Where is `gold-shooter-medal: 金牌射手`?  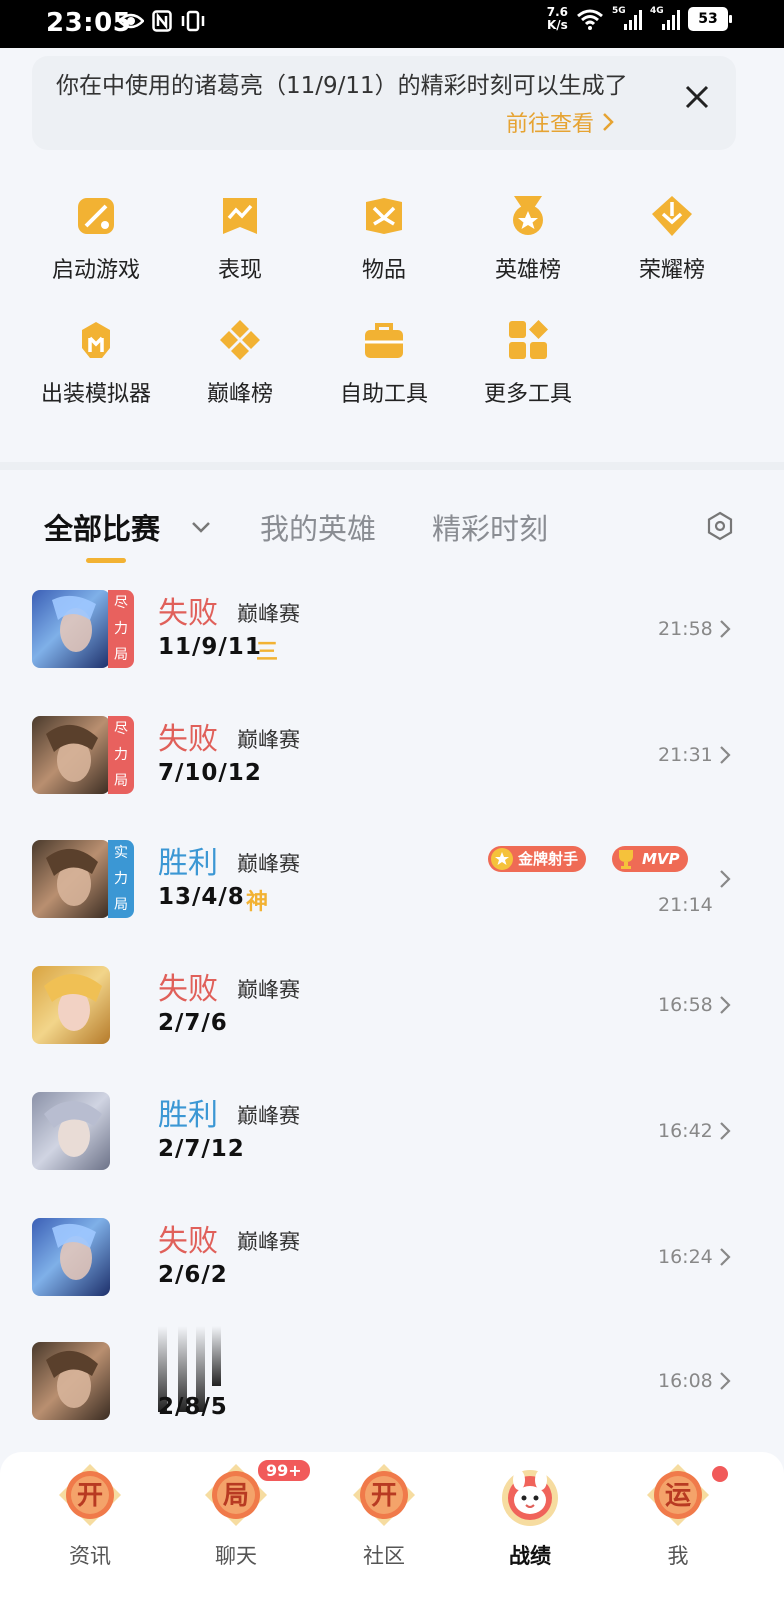
gold-shooter-medal: 金牌射手 is located at coordinates (537, 859).